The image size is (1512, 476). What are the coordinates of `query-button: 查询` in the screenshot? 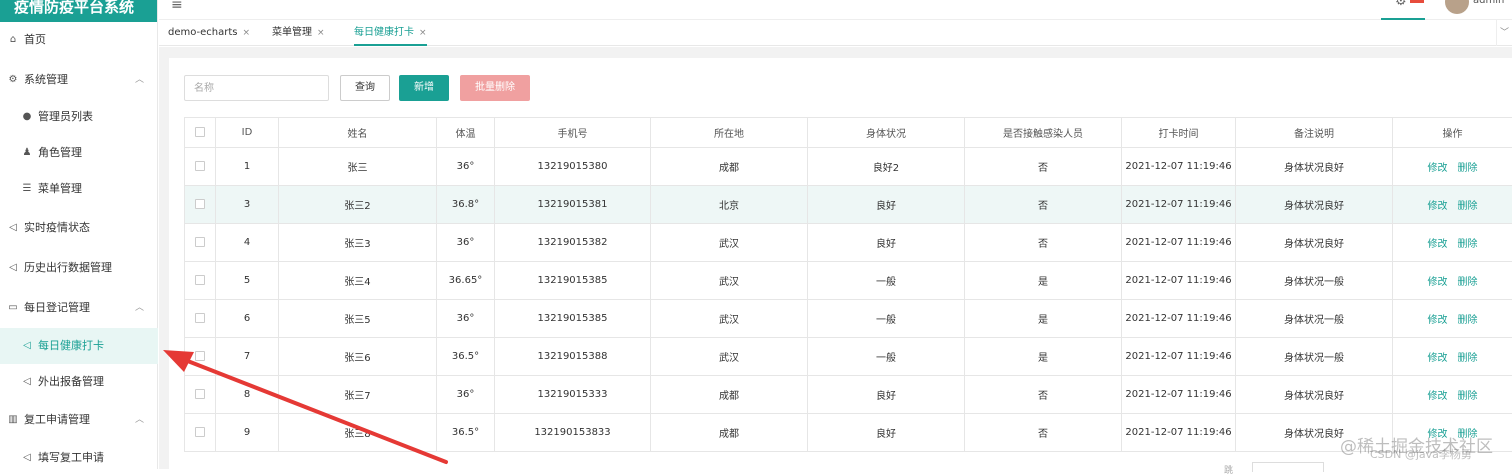 It's located at (365, 88).